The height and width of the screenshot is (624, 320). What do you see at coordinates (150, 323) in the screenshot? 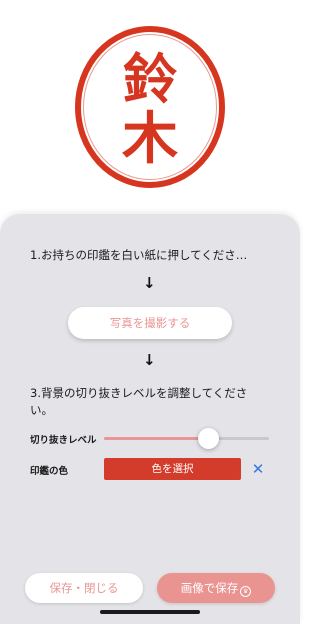
I see `take-photo-button: 写真を撮影する` at bounding box center [150, 323].